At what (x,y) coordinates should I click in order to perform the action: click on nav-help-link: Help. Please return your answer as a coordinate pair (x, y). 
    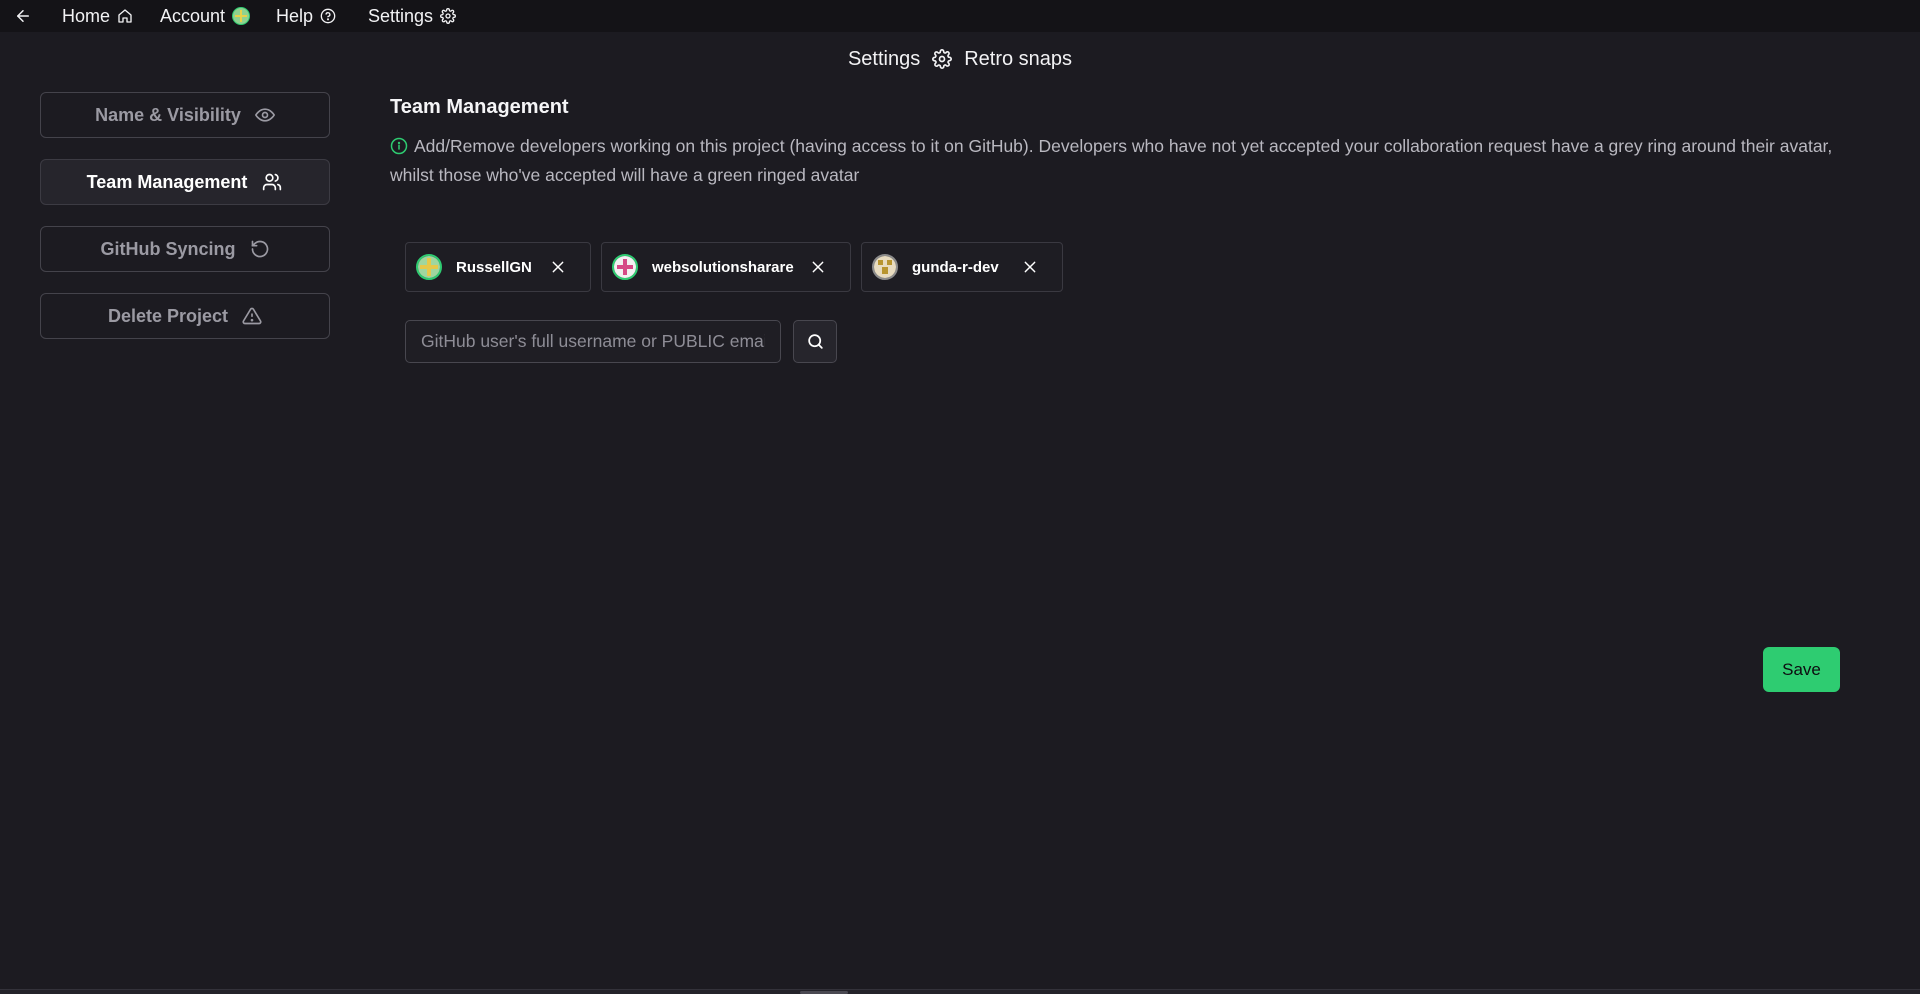
    Looking at the image, I should click on (306, 16).